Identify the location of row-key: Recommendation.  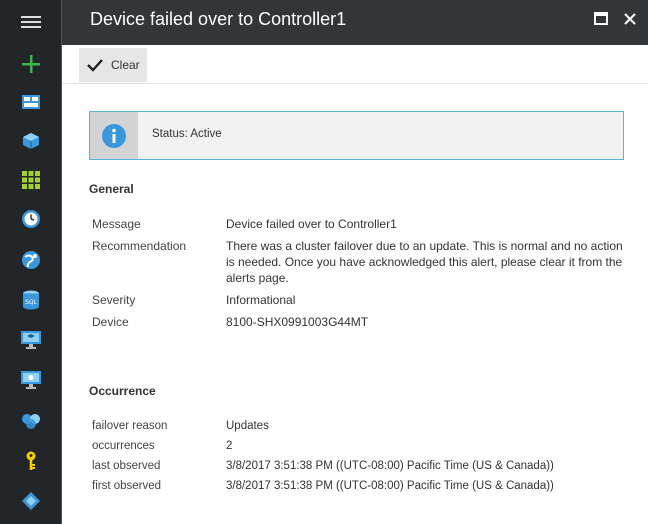
(139, 246).